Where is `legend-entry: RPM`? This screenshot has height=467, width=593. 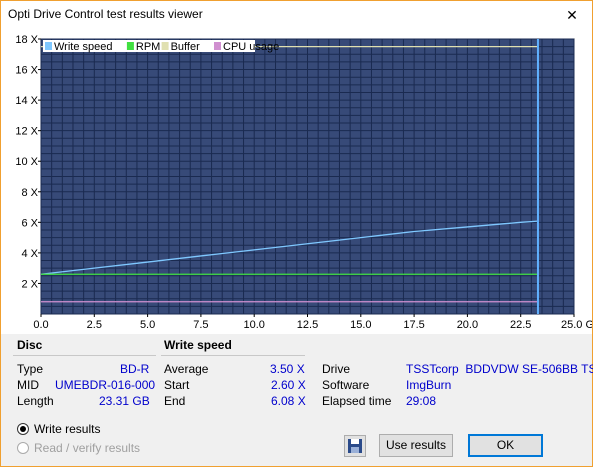 legend-entry: RPM is located at coordinates (148, 47).